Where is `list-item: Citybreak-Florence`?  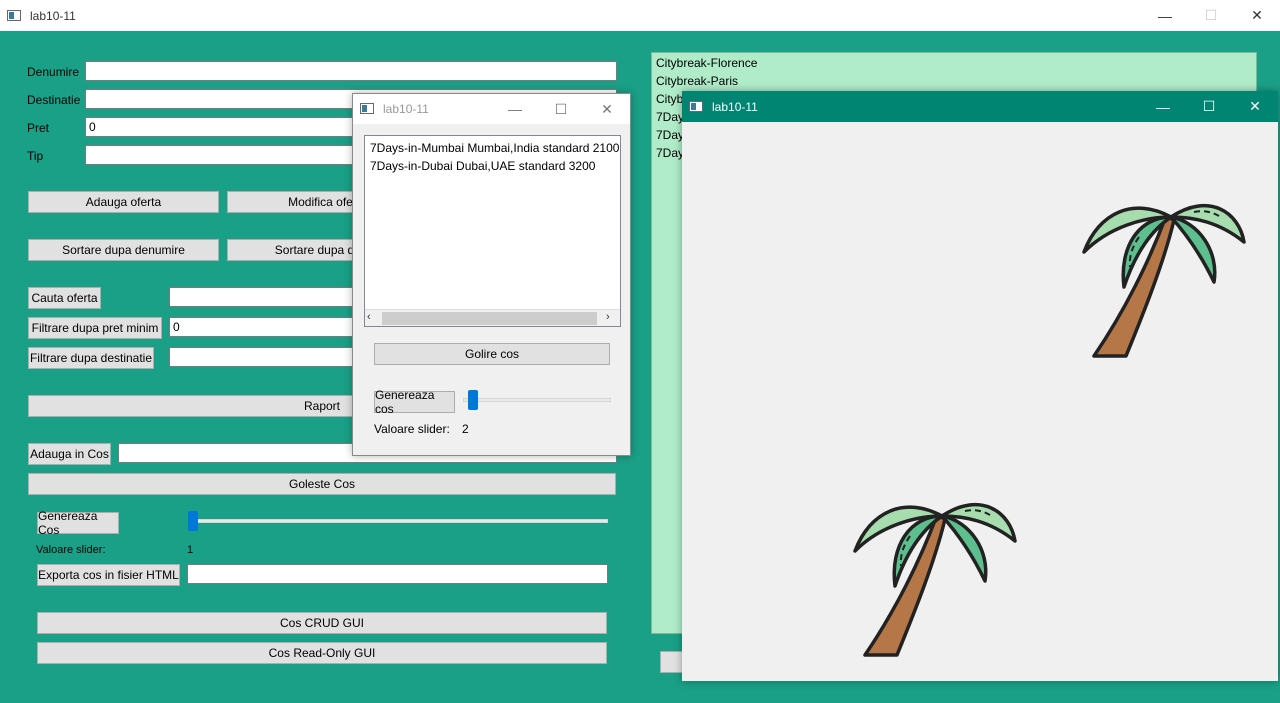
list-item: Citybreak-Florence is located at coordinates (954, 63).